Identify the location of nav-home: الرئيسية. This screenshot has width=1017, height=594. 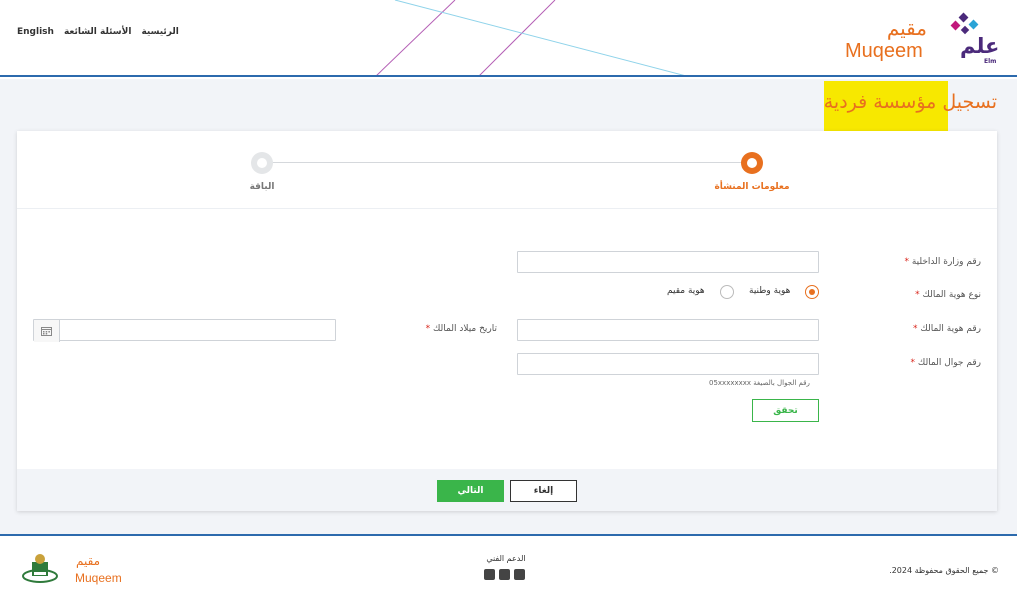
(159, 32).